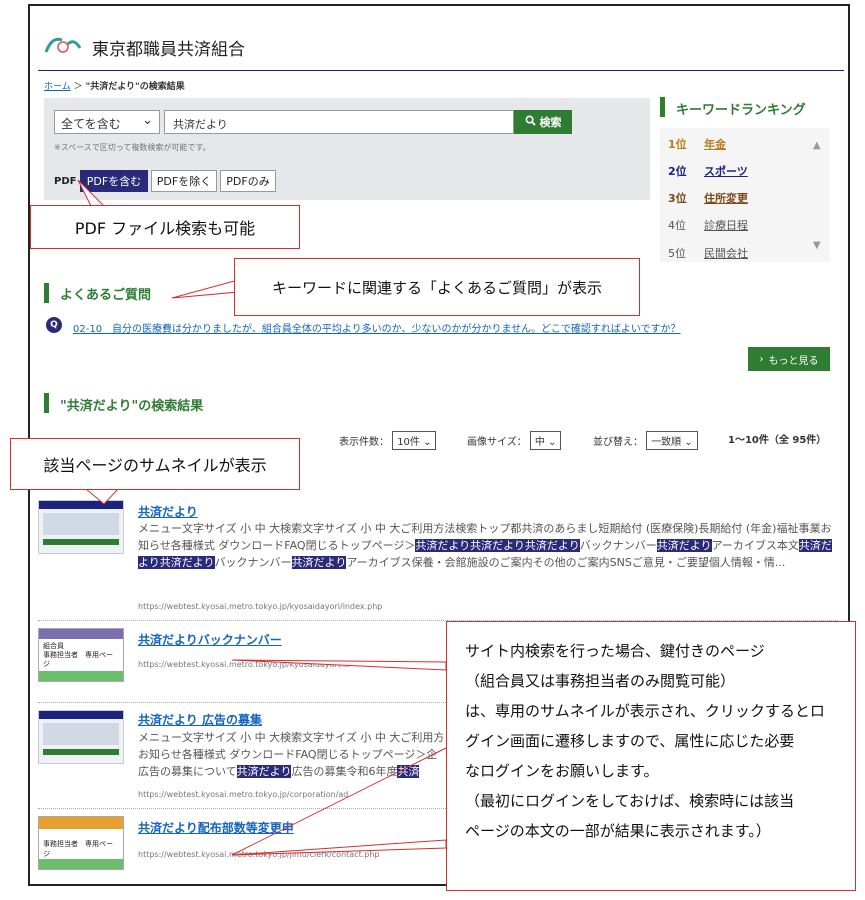 The height and width of the screenshot is (900, 865). What do you see at coordinates (165, 227) in the screenshot?
I see `pdf-callout: PDF ファイル検索も可能` at bounding box center [165, 227].